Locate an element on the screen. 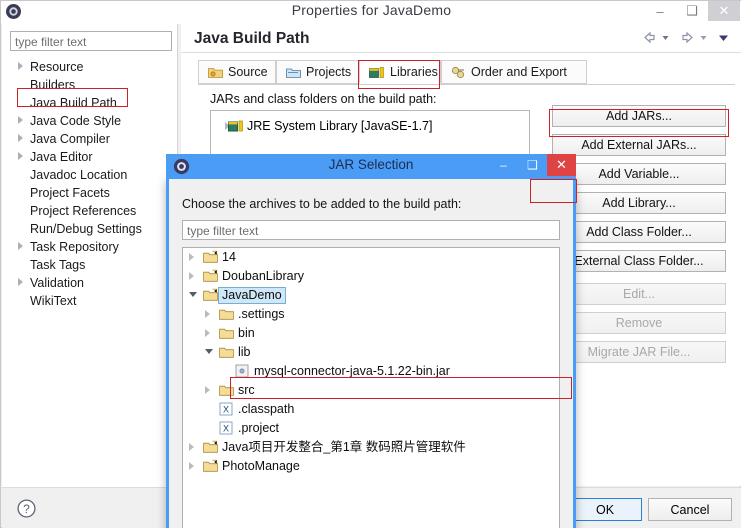  svg-text: X is located at coordinates (226, 410).